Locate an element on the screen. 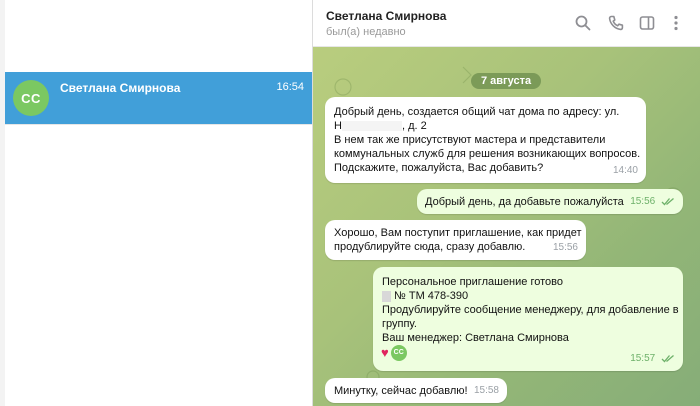  redacted-text is located at coordinates (371, 126).